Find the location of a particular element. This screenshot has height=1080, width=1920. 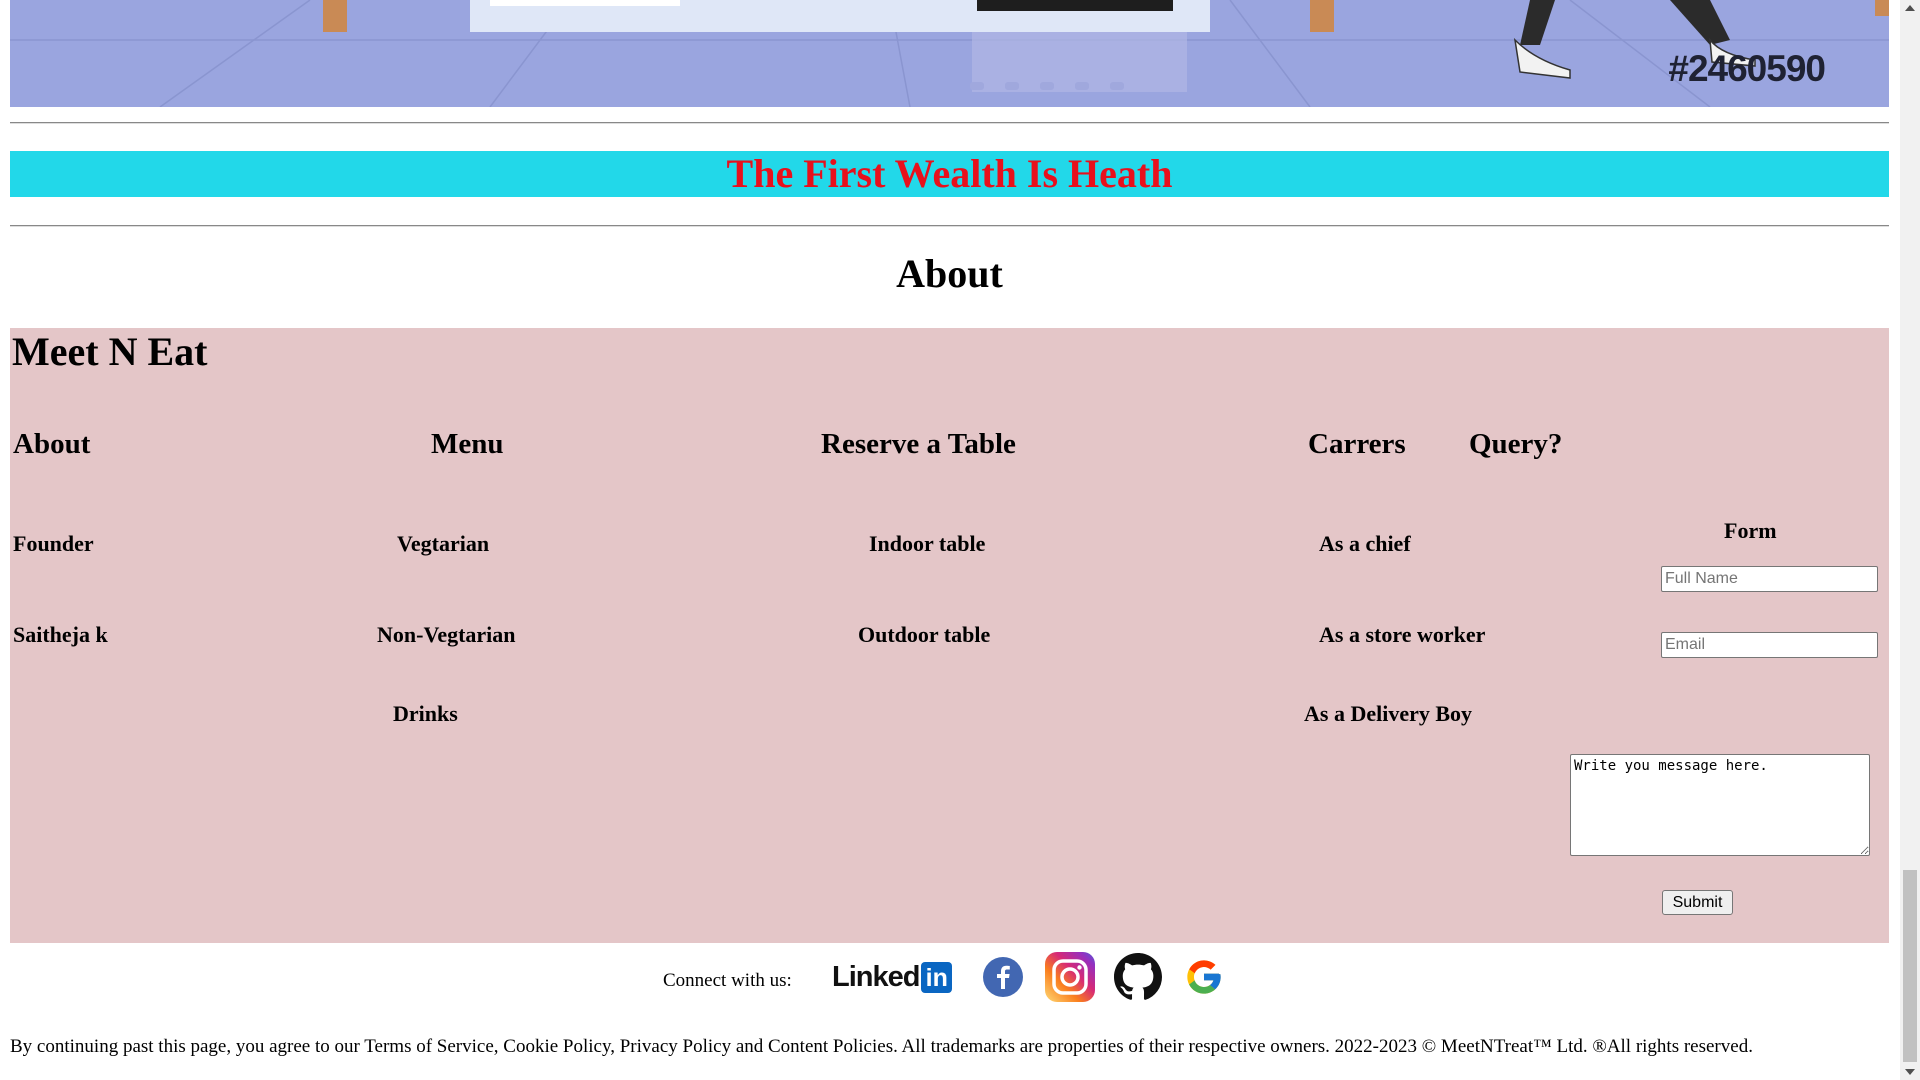

facebook-icon is located at coordinates (1003, 977).